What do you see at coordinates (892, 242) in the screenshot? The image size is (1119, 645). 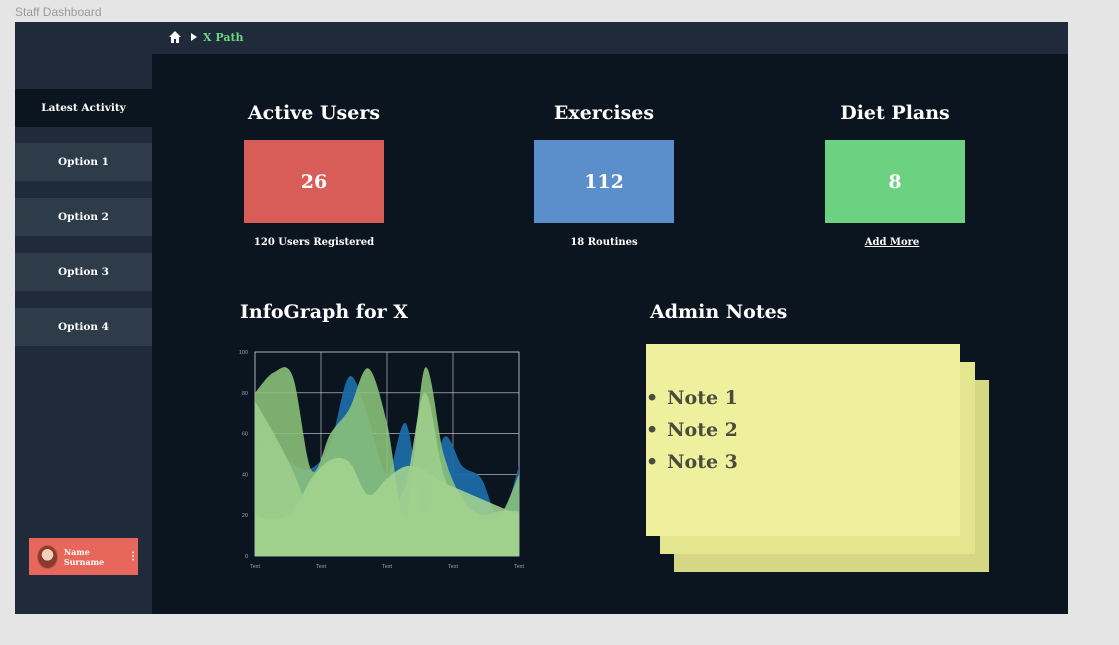 I see `add-more-link: Add More` at bounding box center [892, 242].